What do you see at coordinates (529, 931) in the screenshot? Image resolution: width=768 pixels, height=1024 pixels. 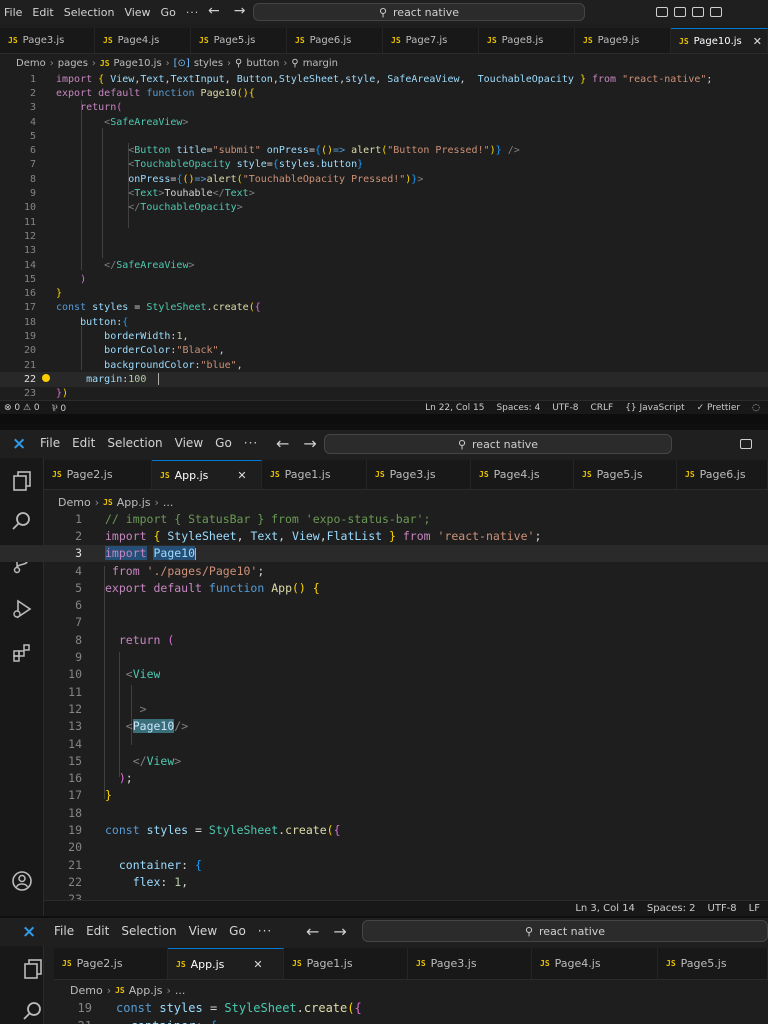 I see `search-icon: ⚲` at bounding box center [529, 931].